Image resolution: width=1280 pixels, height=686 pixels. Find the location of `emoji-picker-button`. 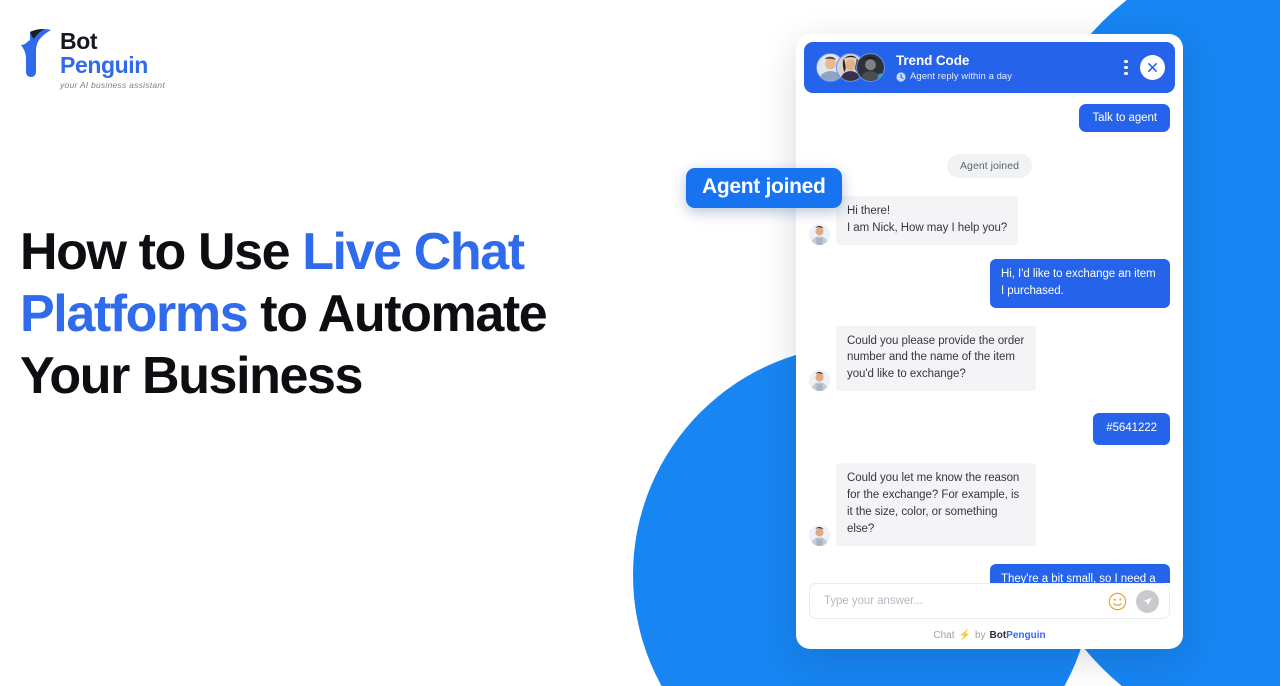

emoji-picker-button is located at coordinates (1117, 601).